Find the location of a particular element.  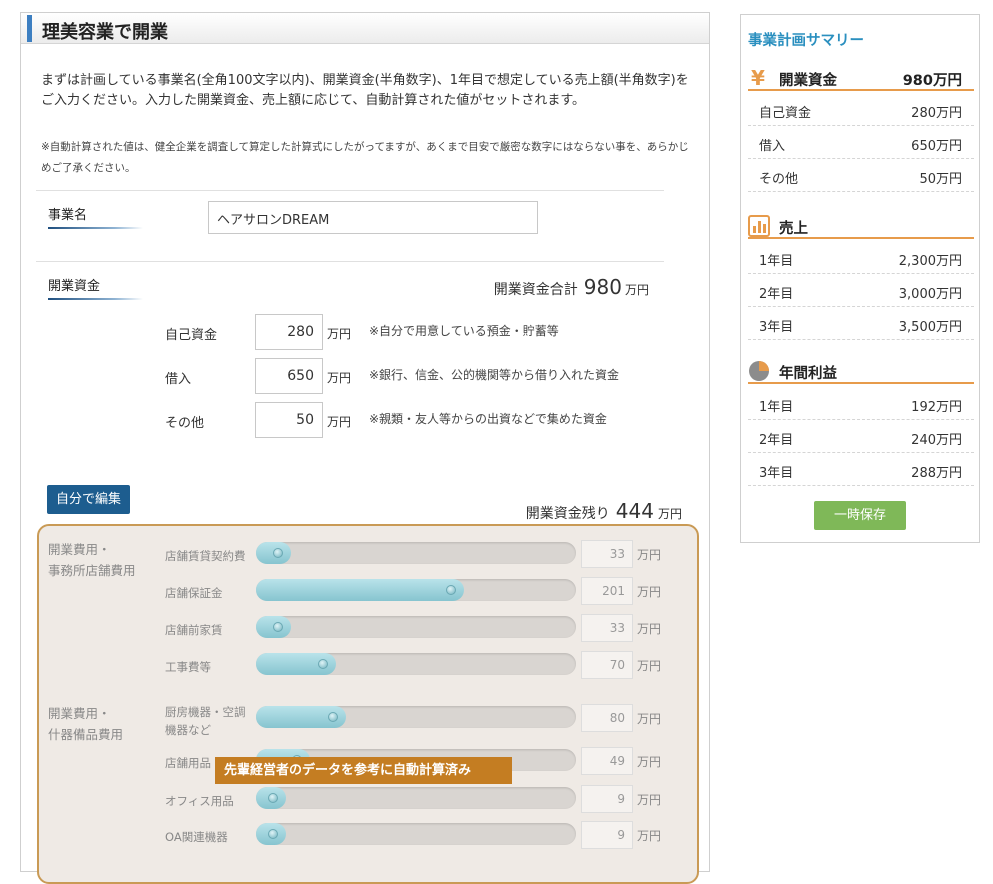

yen-icon: ¥ is located at coordinates (758, 78).